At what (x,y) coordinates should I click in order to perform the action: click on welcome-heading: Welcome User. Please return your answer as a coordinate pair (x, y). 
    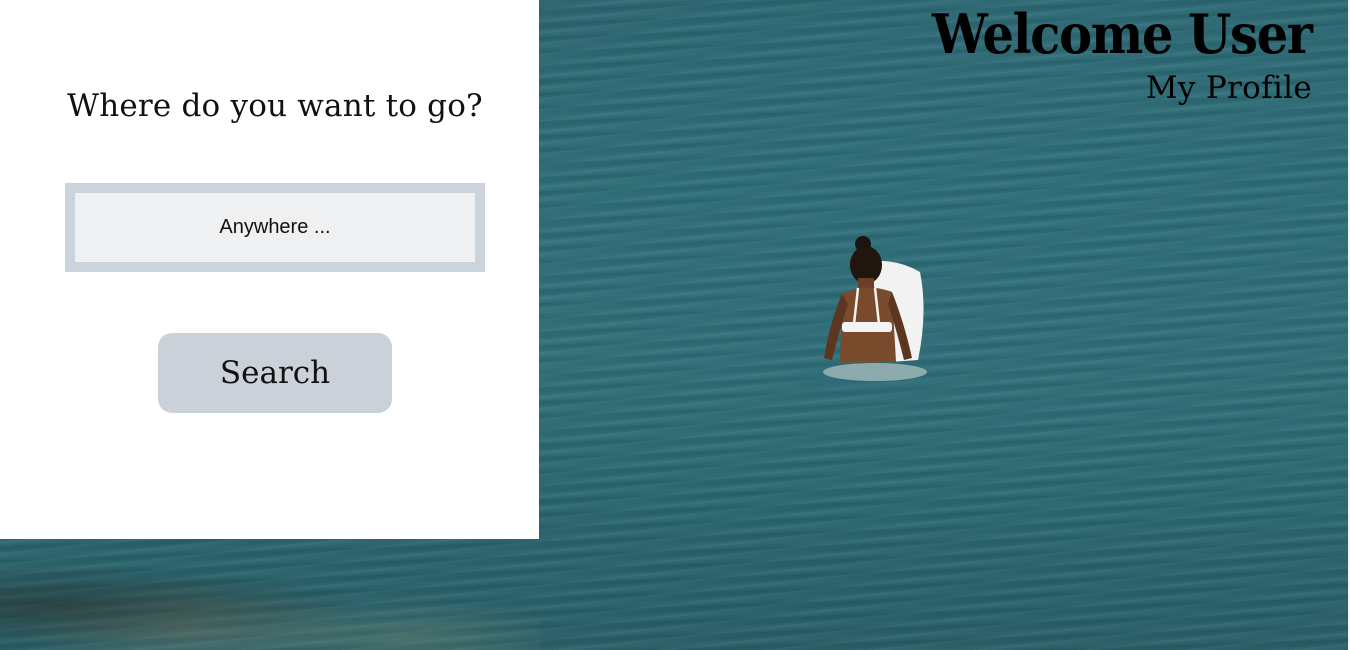
    Looking at the image, I should click on (1122, 34).